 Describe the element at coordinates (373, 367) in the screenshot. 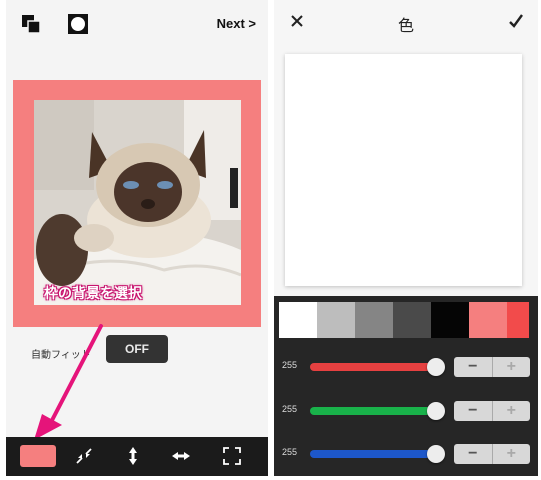

I see `red-slider-track` at that location.